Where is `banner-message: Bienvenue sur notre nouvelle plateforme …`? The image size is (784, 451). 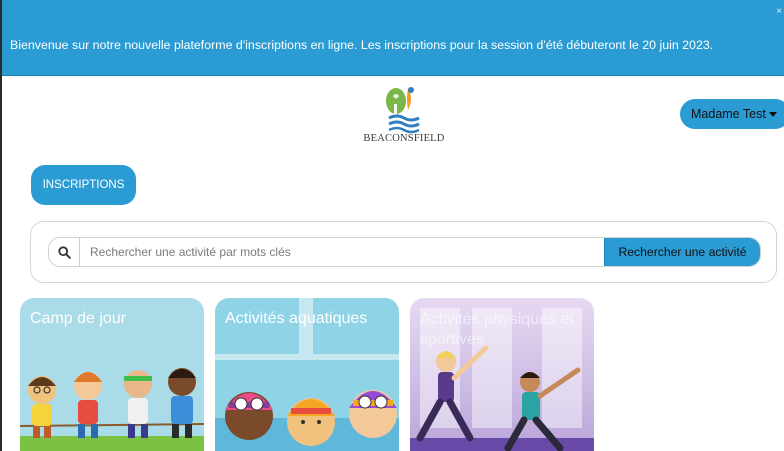
banner-message: Bienvenue sur notre nouvelle plateforme … is located at coordinates (362, 45).